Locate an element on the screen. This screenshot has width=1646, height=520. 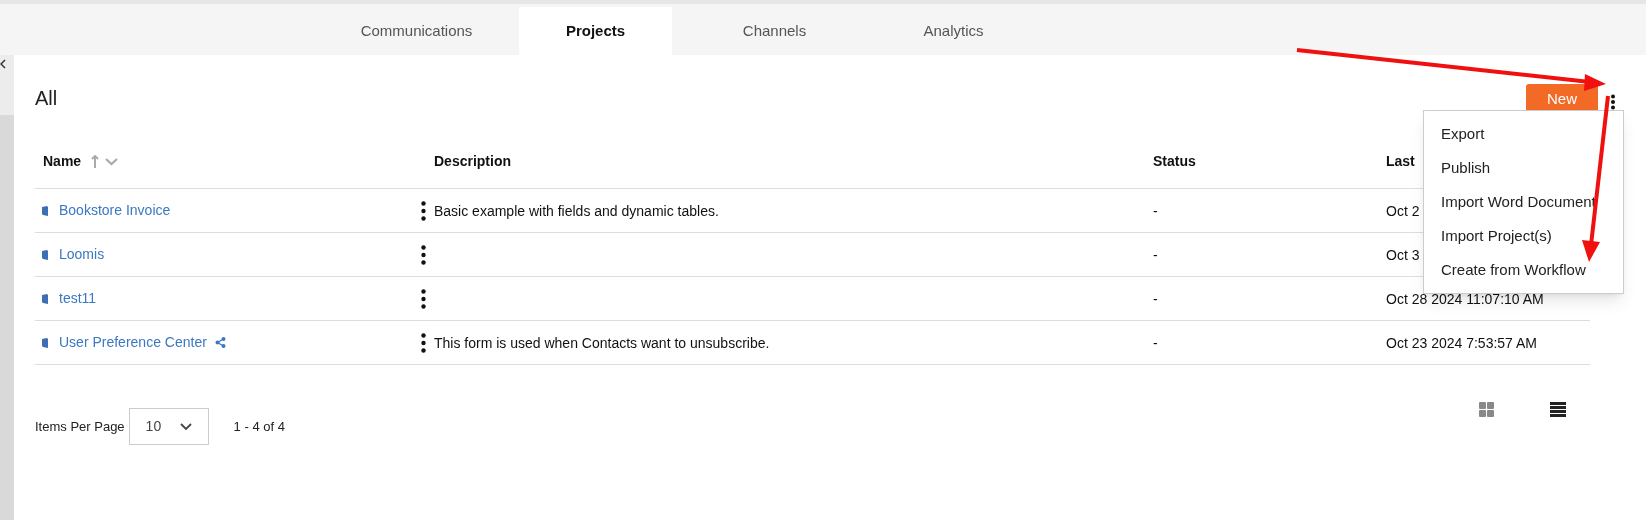
column-header: Description is located at coordinates (472, 161).